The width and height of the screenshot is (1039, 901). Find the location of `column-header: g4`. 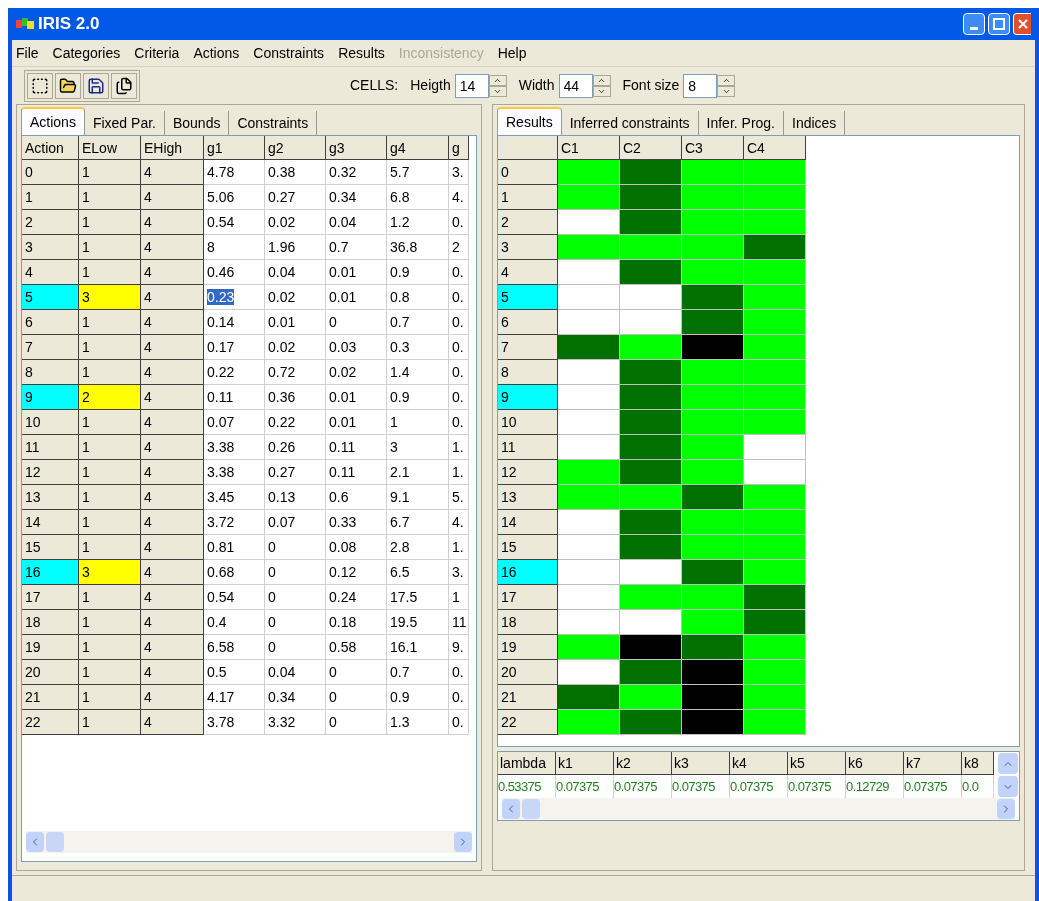

column-header: g4 is located at coordinates (418, 148).